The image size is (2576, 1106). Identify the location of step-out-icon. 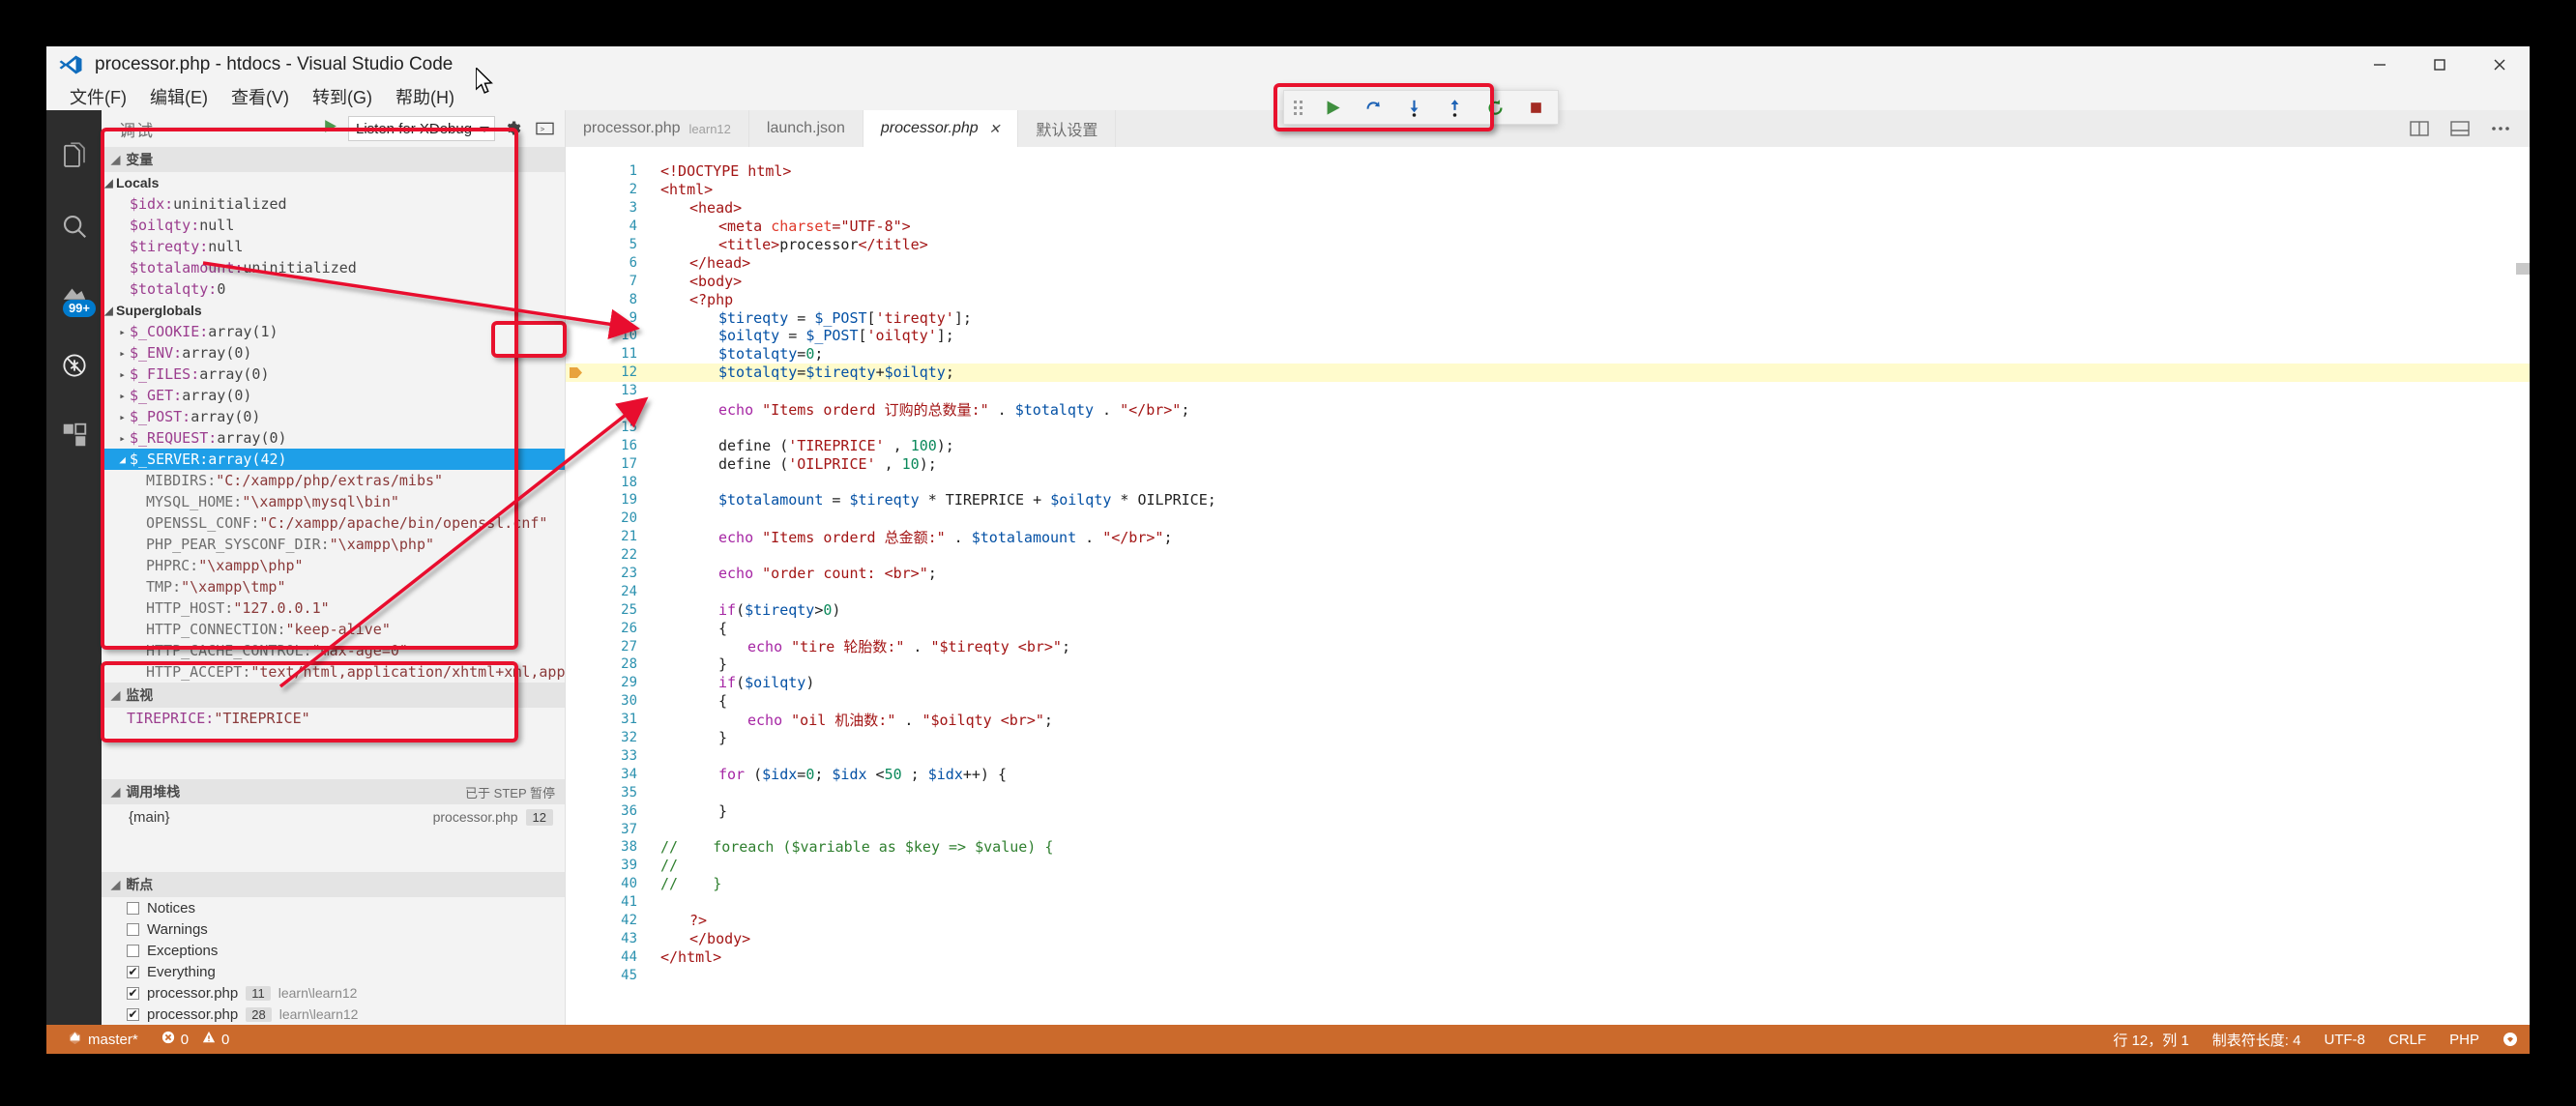
(1454, 107).